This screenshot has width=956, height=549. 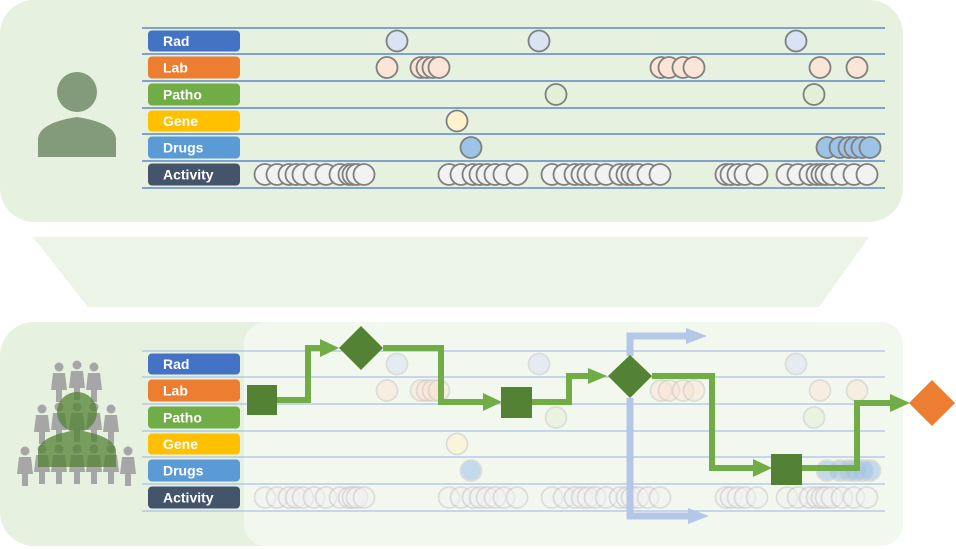 What do you see at coordinates (451, 272) in the screenshot?
I see `funnel-connector` at bounding box center [451, 272].